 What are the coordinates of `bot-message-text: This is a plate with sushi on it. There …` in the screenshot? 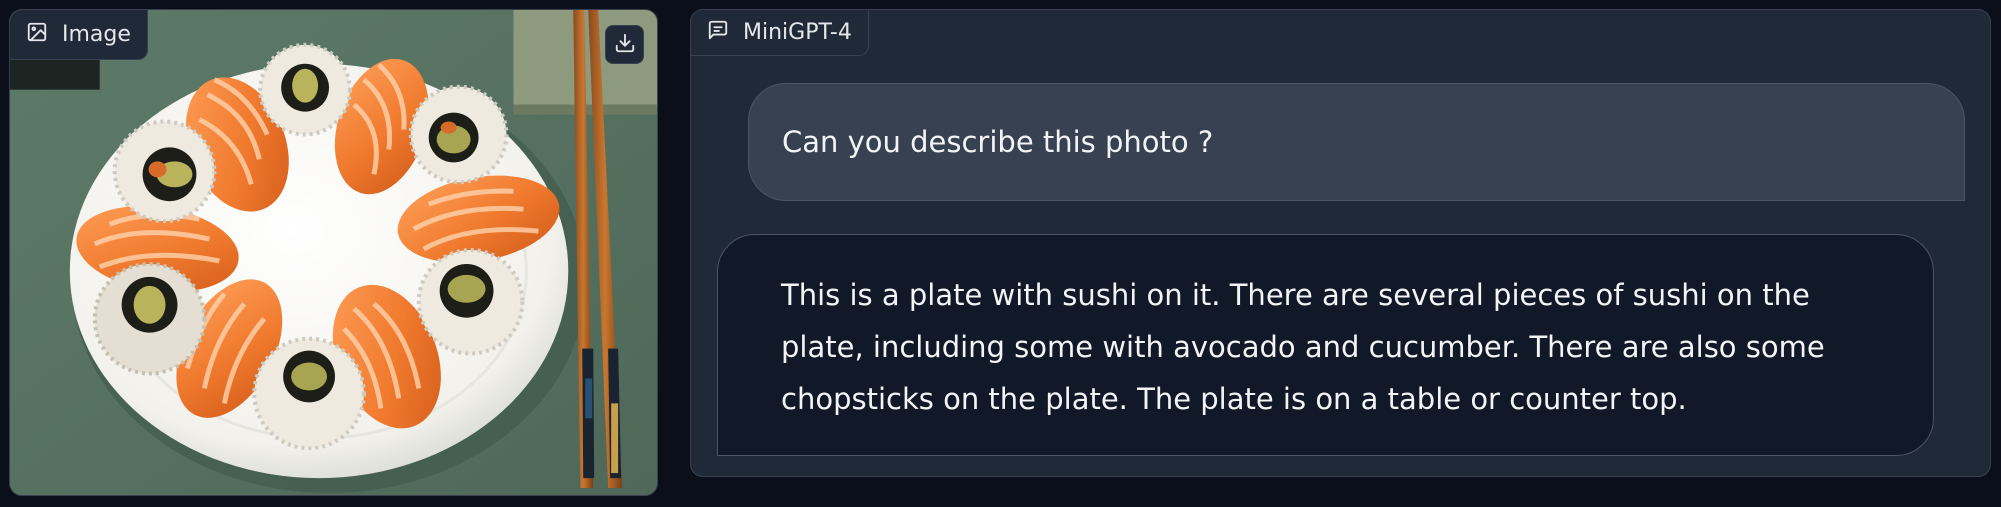 It's located at (1303, 347).